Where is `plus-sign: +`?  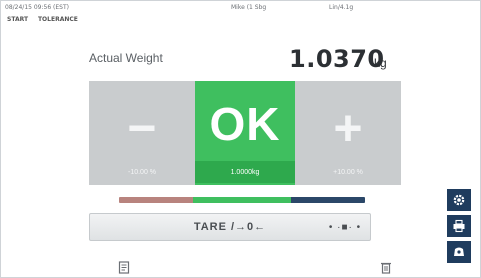
plus-sign: + is located at coordinates (348, 128).